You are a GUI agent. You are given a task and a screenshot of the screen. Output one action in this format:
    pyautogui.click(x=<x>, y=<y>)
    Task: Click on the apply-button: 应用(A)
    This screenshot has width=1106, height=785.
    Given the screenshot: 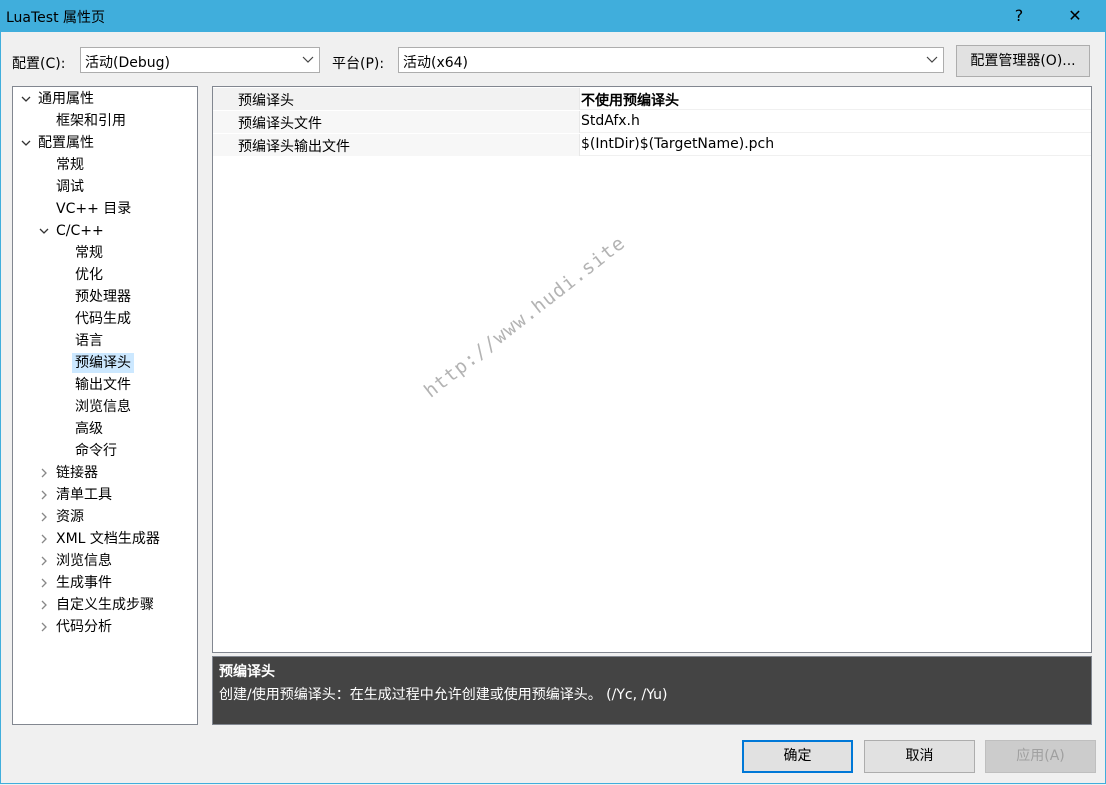 What is the action you would take?
    pyautogui.click(x=1040, y=756)
    